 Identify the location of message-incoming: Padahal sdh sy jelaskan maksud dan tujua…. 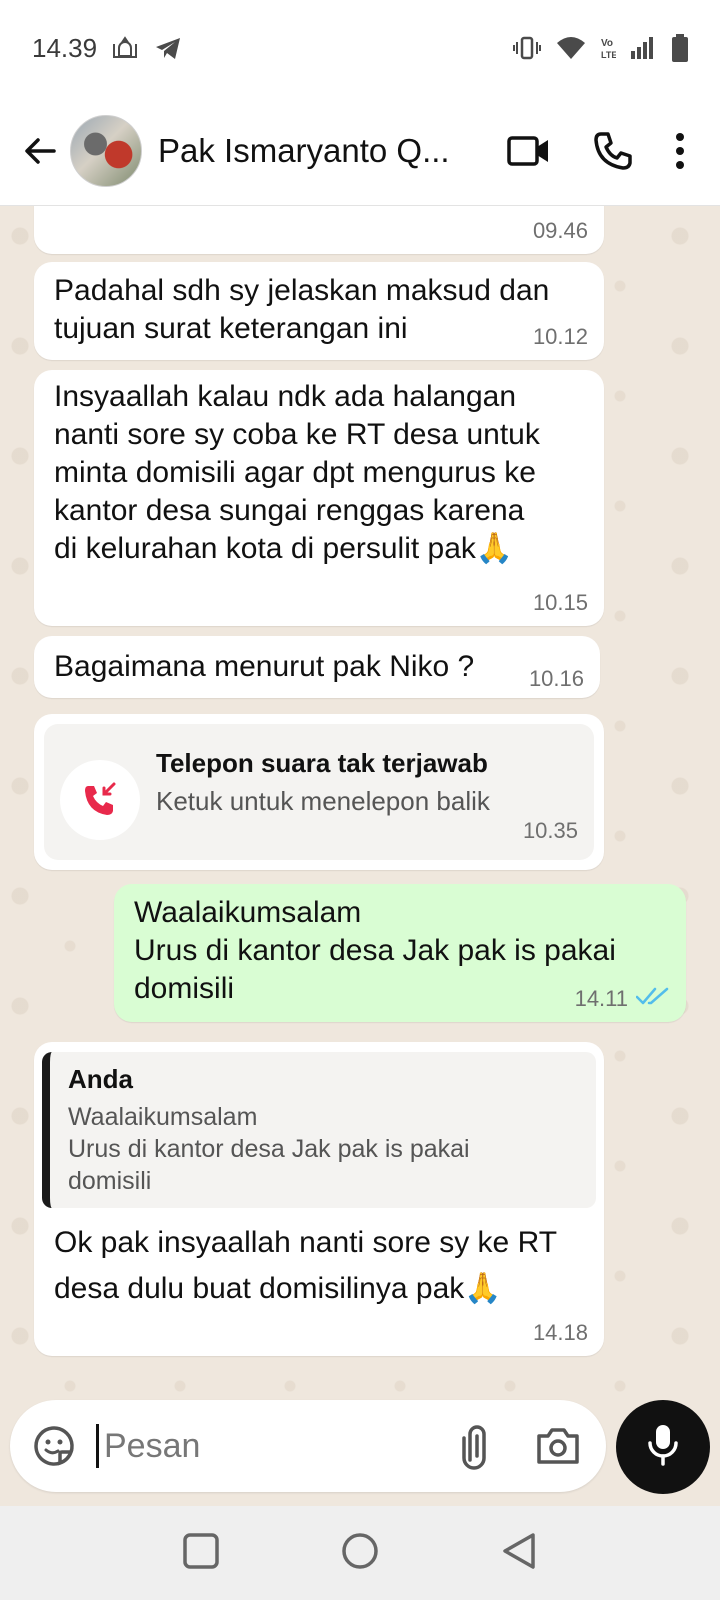
(319, 311).